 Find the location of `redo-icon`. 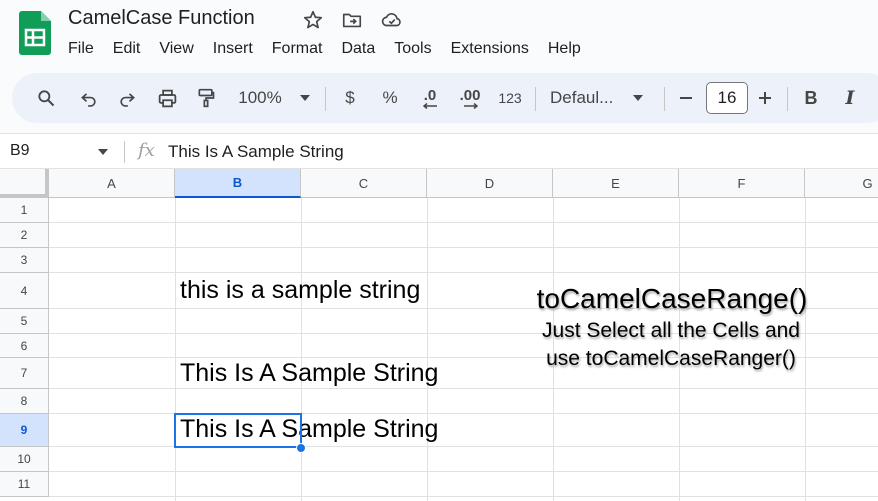

redo-icon is located at coordinates (127, 98).